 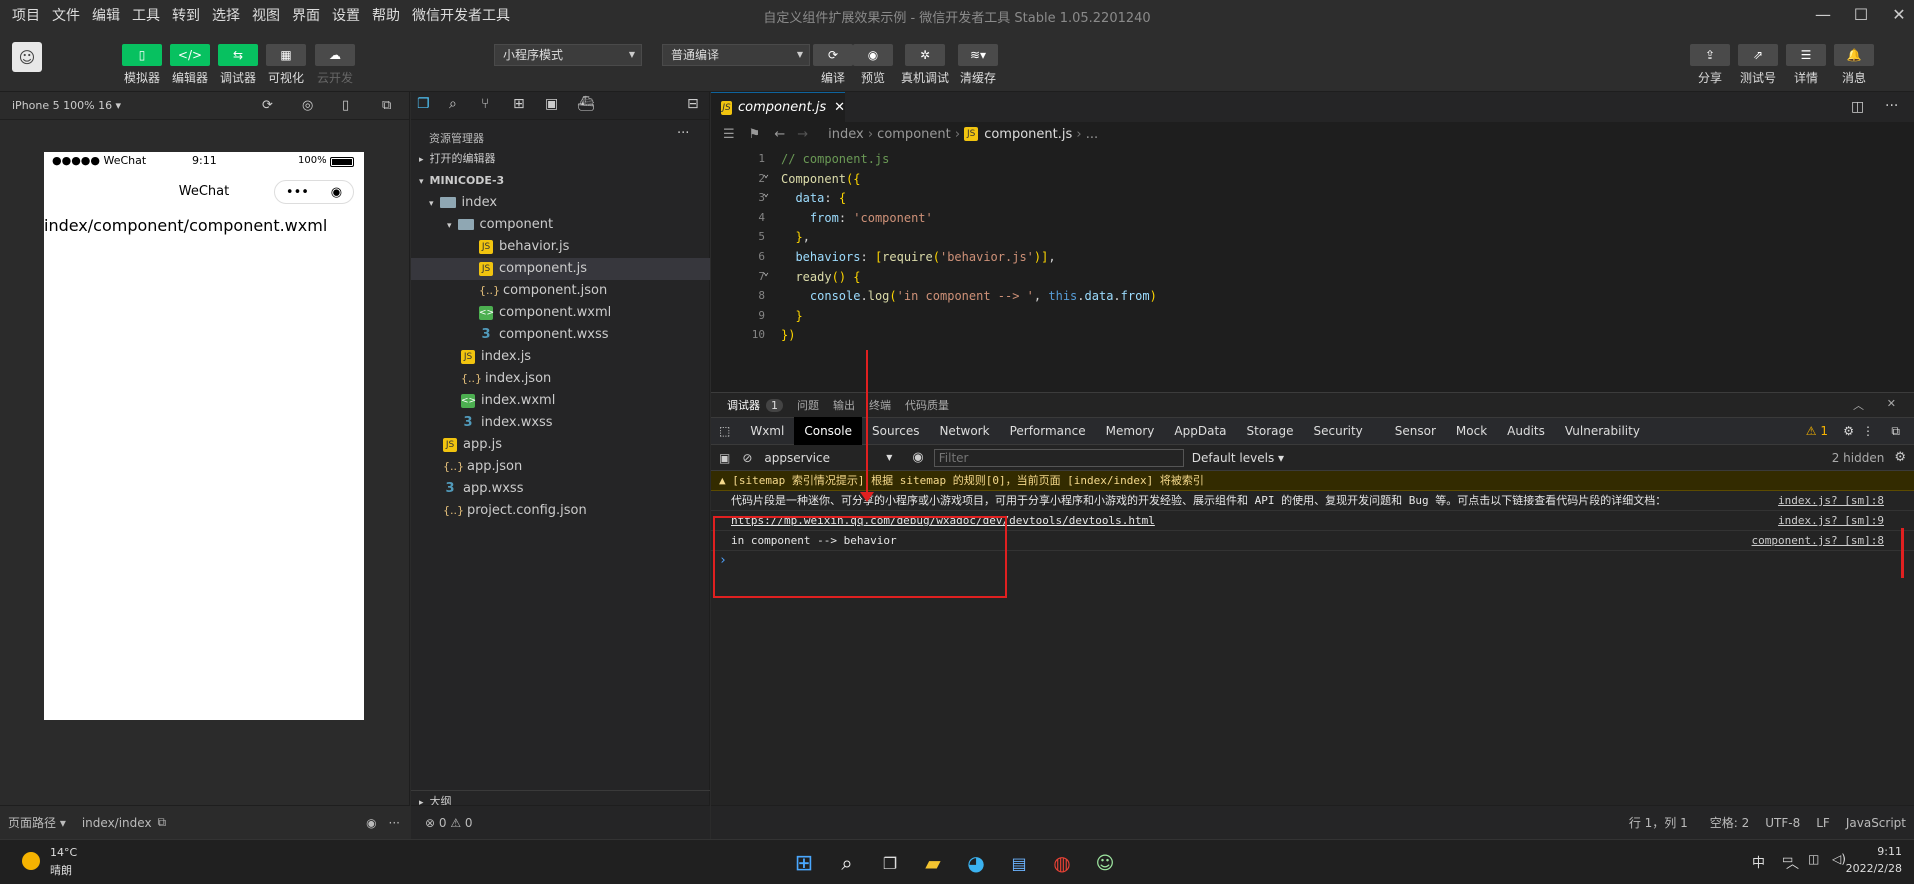 I want to click on breadcrumb-item: component.js, so click(x=1028, y=134).